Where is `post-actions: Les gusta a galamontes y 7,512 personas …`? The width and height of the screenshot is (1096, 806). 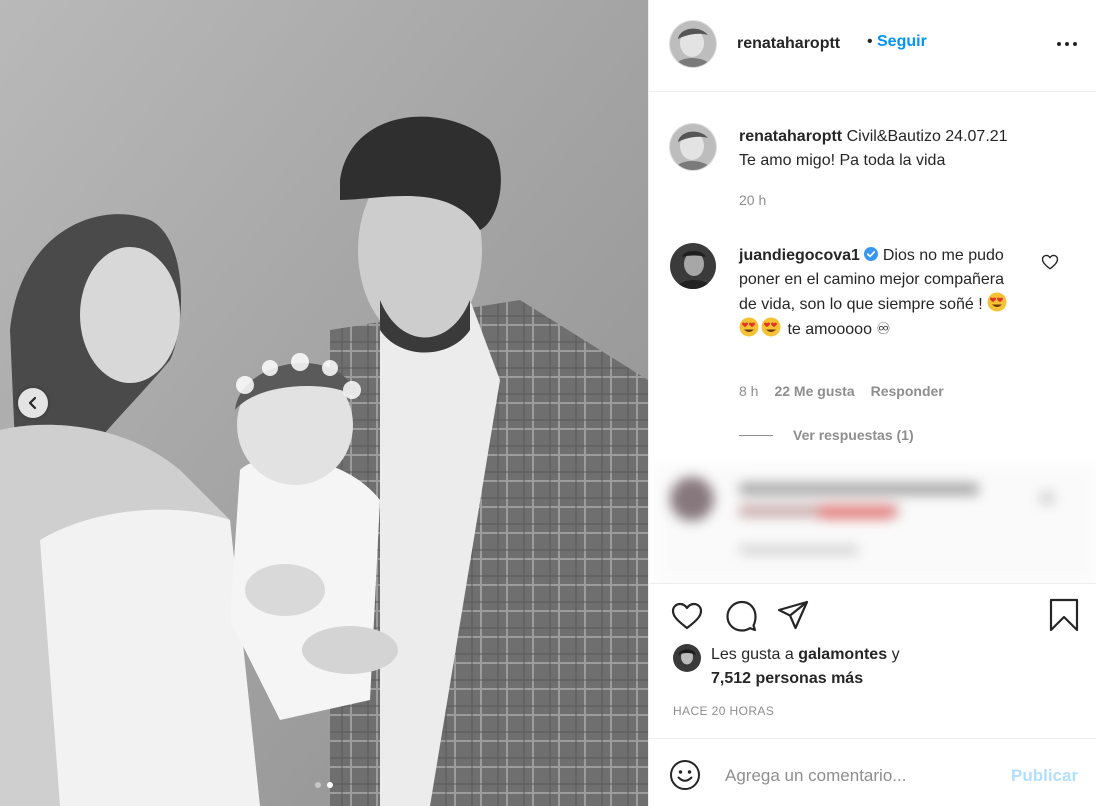
post-actions: Les gusta a galamontes y 7,512 personas … is located at coordinates (872, 694).